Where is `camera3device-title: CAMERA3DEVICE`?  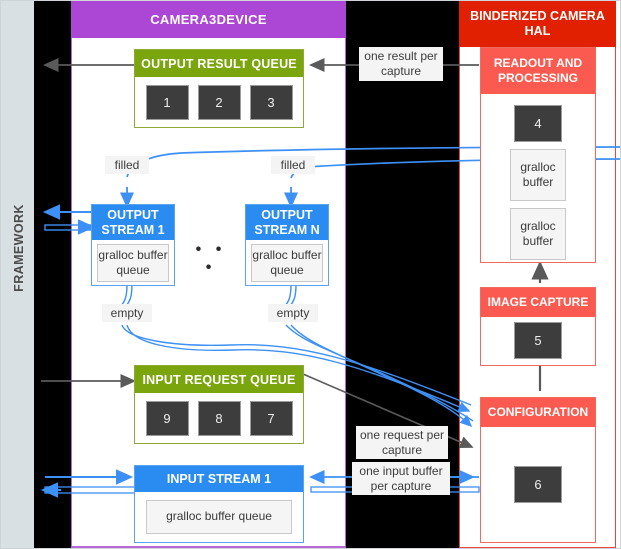 camera3device-title: CAMERA3DEVICE is located at coordinates (208, 19).